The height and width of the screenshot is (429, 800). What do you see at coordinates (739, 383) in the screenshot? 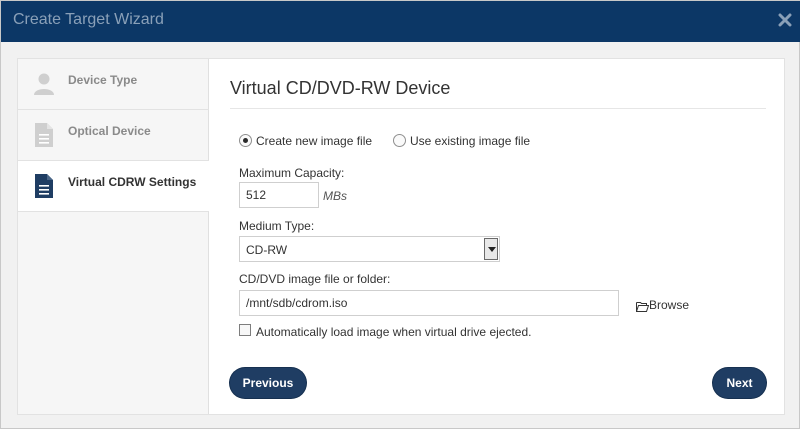
I see `next-button: Next` at bounding box center [739, 383].